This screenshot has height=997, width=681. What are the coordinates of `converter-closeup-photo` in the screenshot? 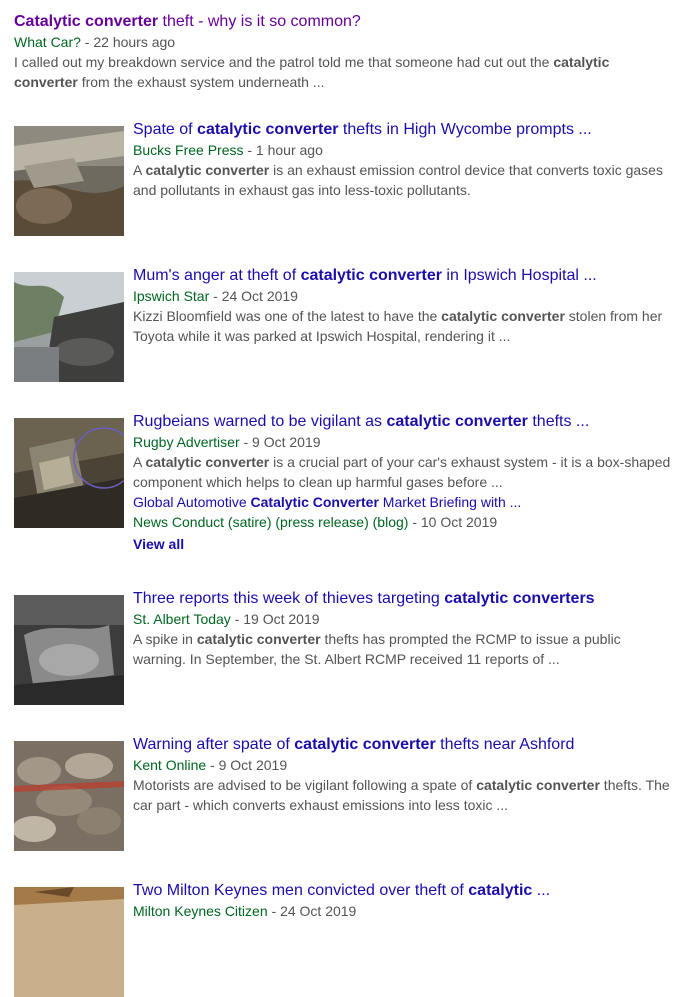 It's located at (69, 473).